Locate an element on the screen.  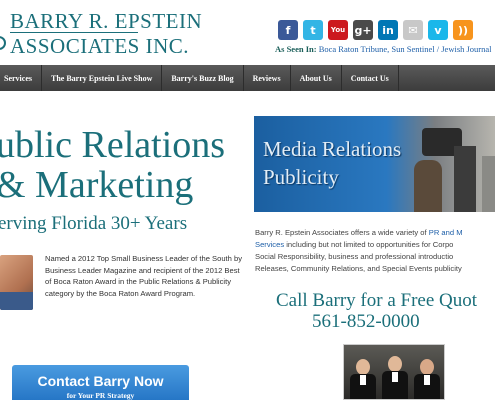
twitter-icon: t is located at coordinates (313, 30).